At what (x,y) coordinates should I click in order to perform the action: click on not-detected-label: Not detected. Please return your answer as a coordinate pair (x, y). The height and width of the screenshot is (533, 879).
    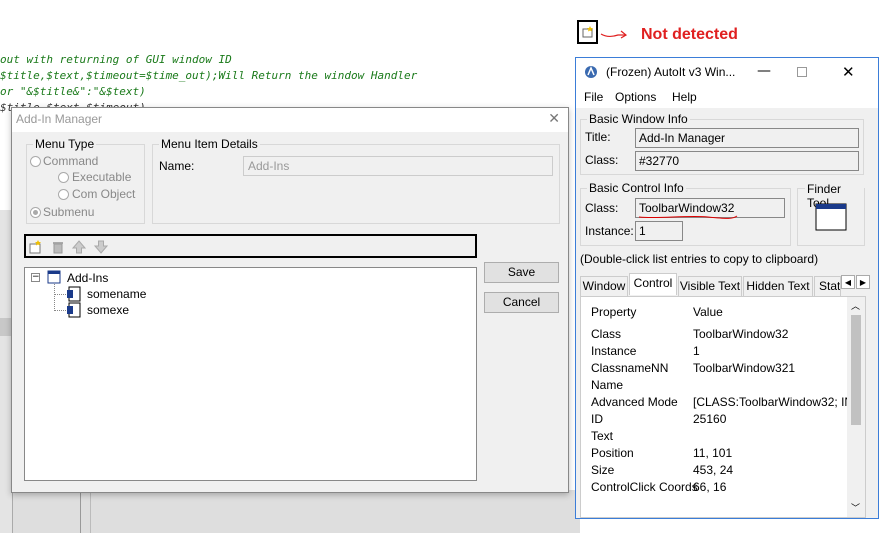
    Looking at the image, I should click on (689, 34).